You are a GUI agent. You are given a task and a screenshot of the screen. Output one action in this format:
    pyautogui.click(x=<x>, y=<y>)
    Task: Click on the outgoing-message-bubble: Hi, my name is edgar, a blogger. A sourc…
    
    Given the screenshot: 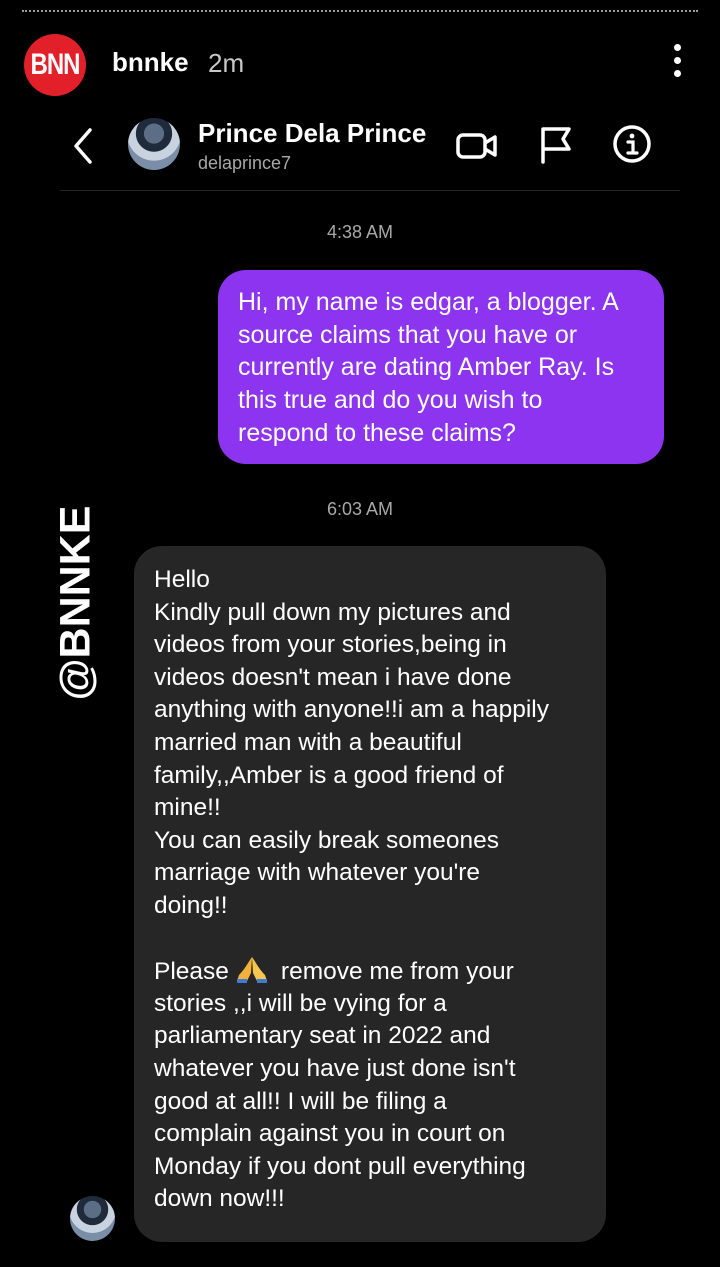 What is the action you would take?
    pyautogui.click(x=441, y=367)
    